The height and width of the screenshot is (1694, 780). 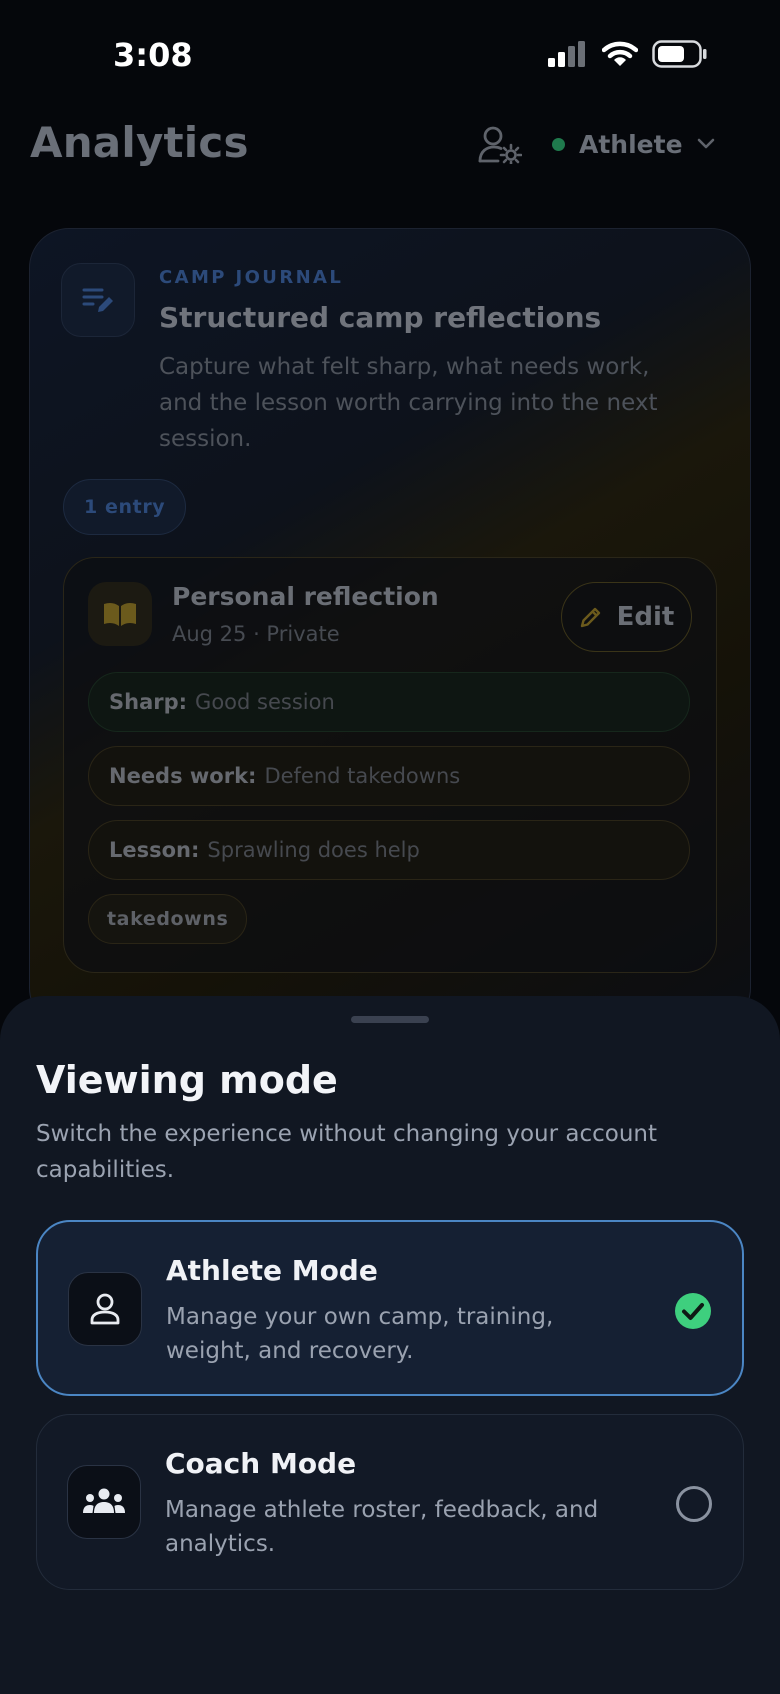 What do you see at coordinates (187, 1080) in the screenshot?
I see `sheet-title: Viewing mode` at bounding box center [187, 1080].